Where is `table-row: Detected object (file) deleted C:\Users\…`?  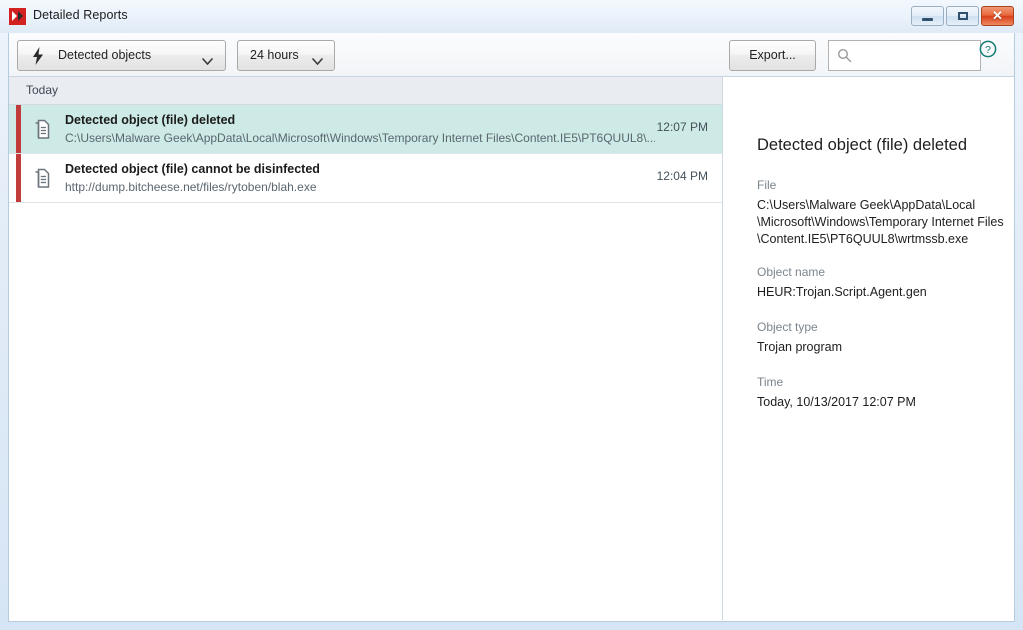
table-row: Detected object (file) deleted C:\Users\… is located at coordinates (365, 129).